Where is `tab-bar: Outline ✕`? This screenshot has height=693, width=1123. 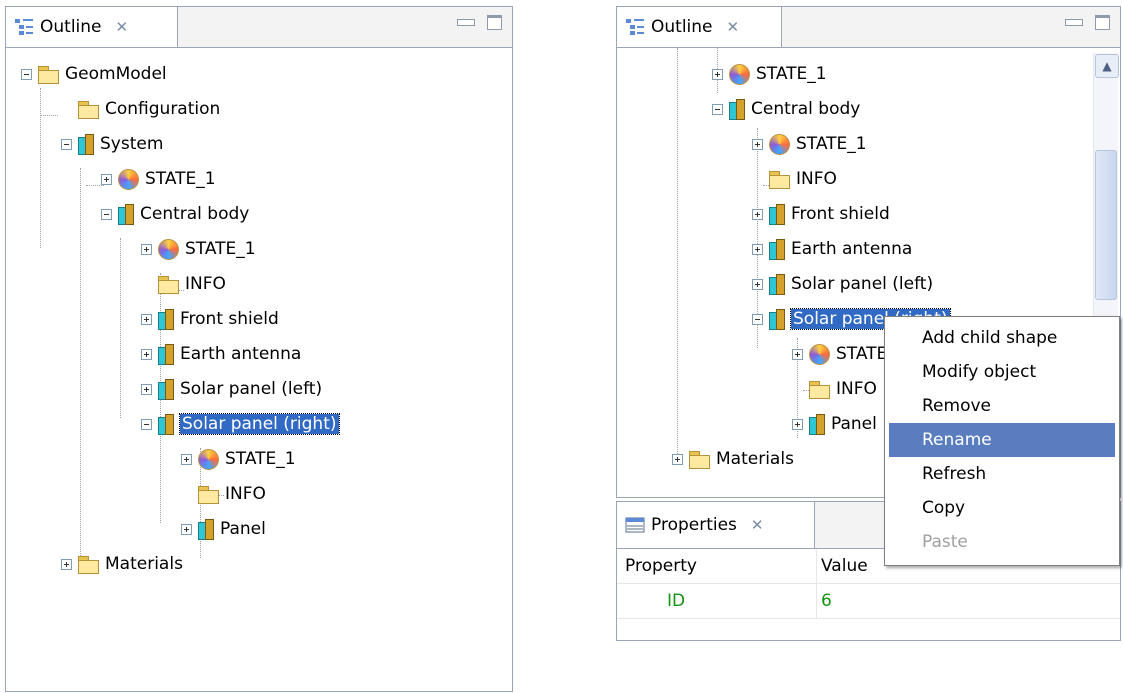 tab-bar: Outline ✕ is located at coordinates (259, 27).